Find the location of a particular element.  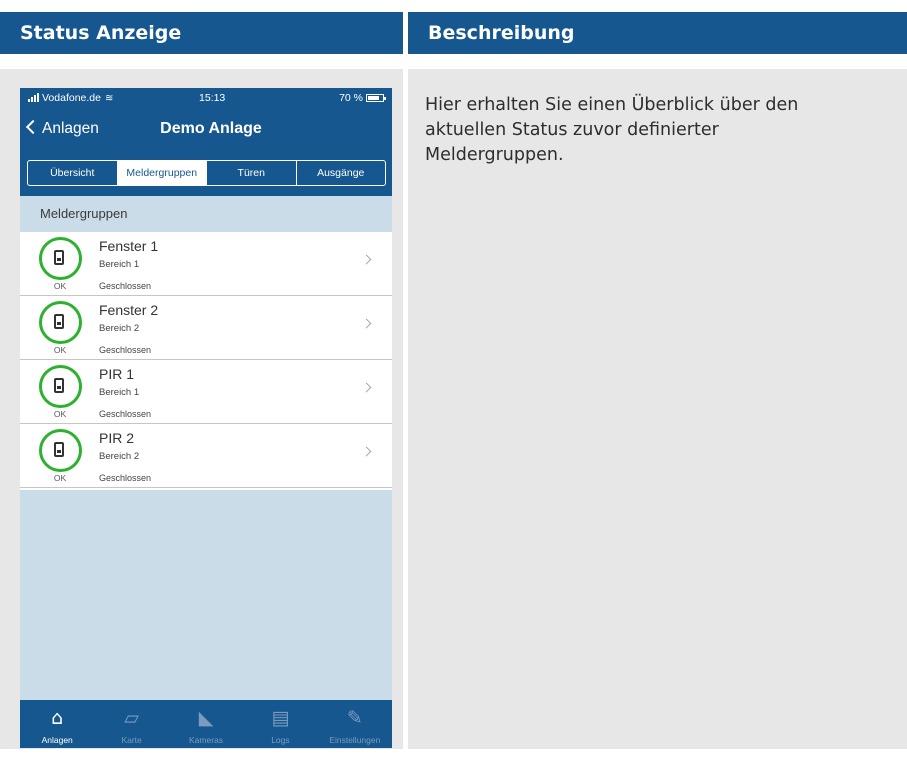

tab-label: Kameras is located at coordinates (206, 740).